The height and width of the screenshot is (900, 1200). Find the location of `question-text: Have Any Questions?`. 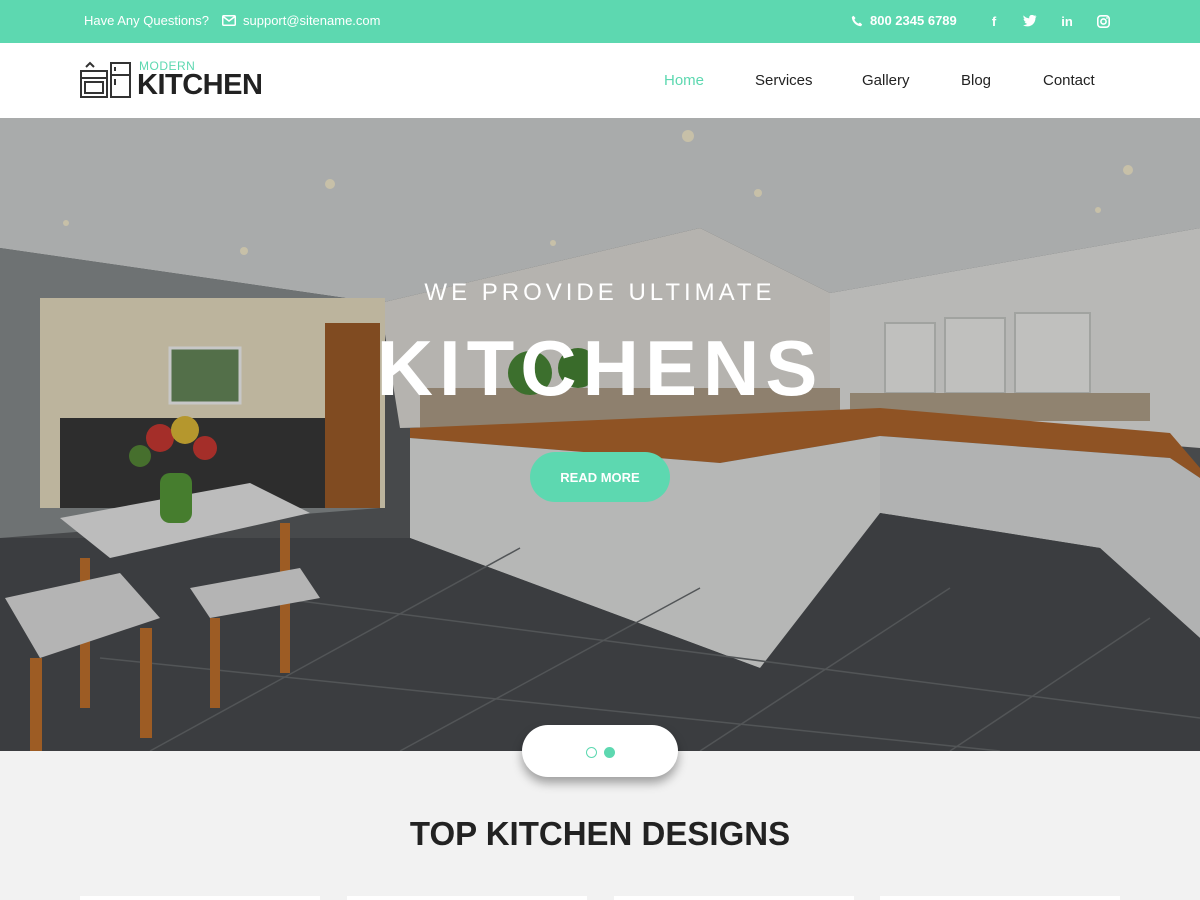

question-text: Have Any Questions? is located at coordinates (147, 20).